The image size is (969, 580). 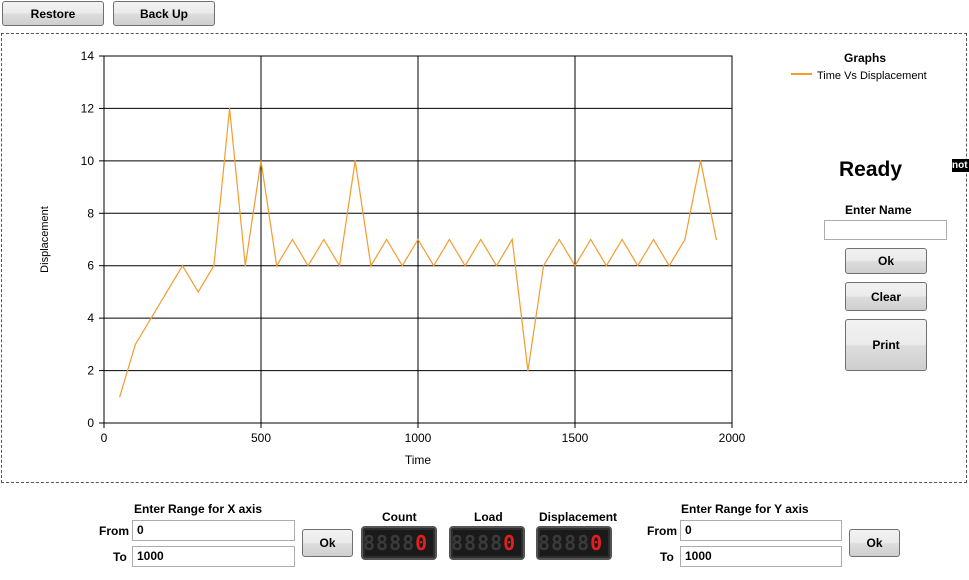 What do you see at coordinates (261, 438) in the screenshot?
I see `x-tick-label: 500` at bounding box center [261, 438].